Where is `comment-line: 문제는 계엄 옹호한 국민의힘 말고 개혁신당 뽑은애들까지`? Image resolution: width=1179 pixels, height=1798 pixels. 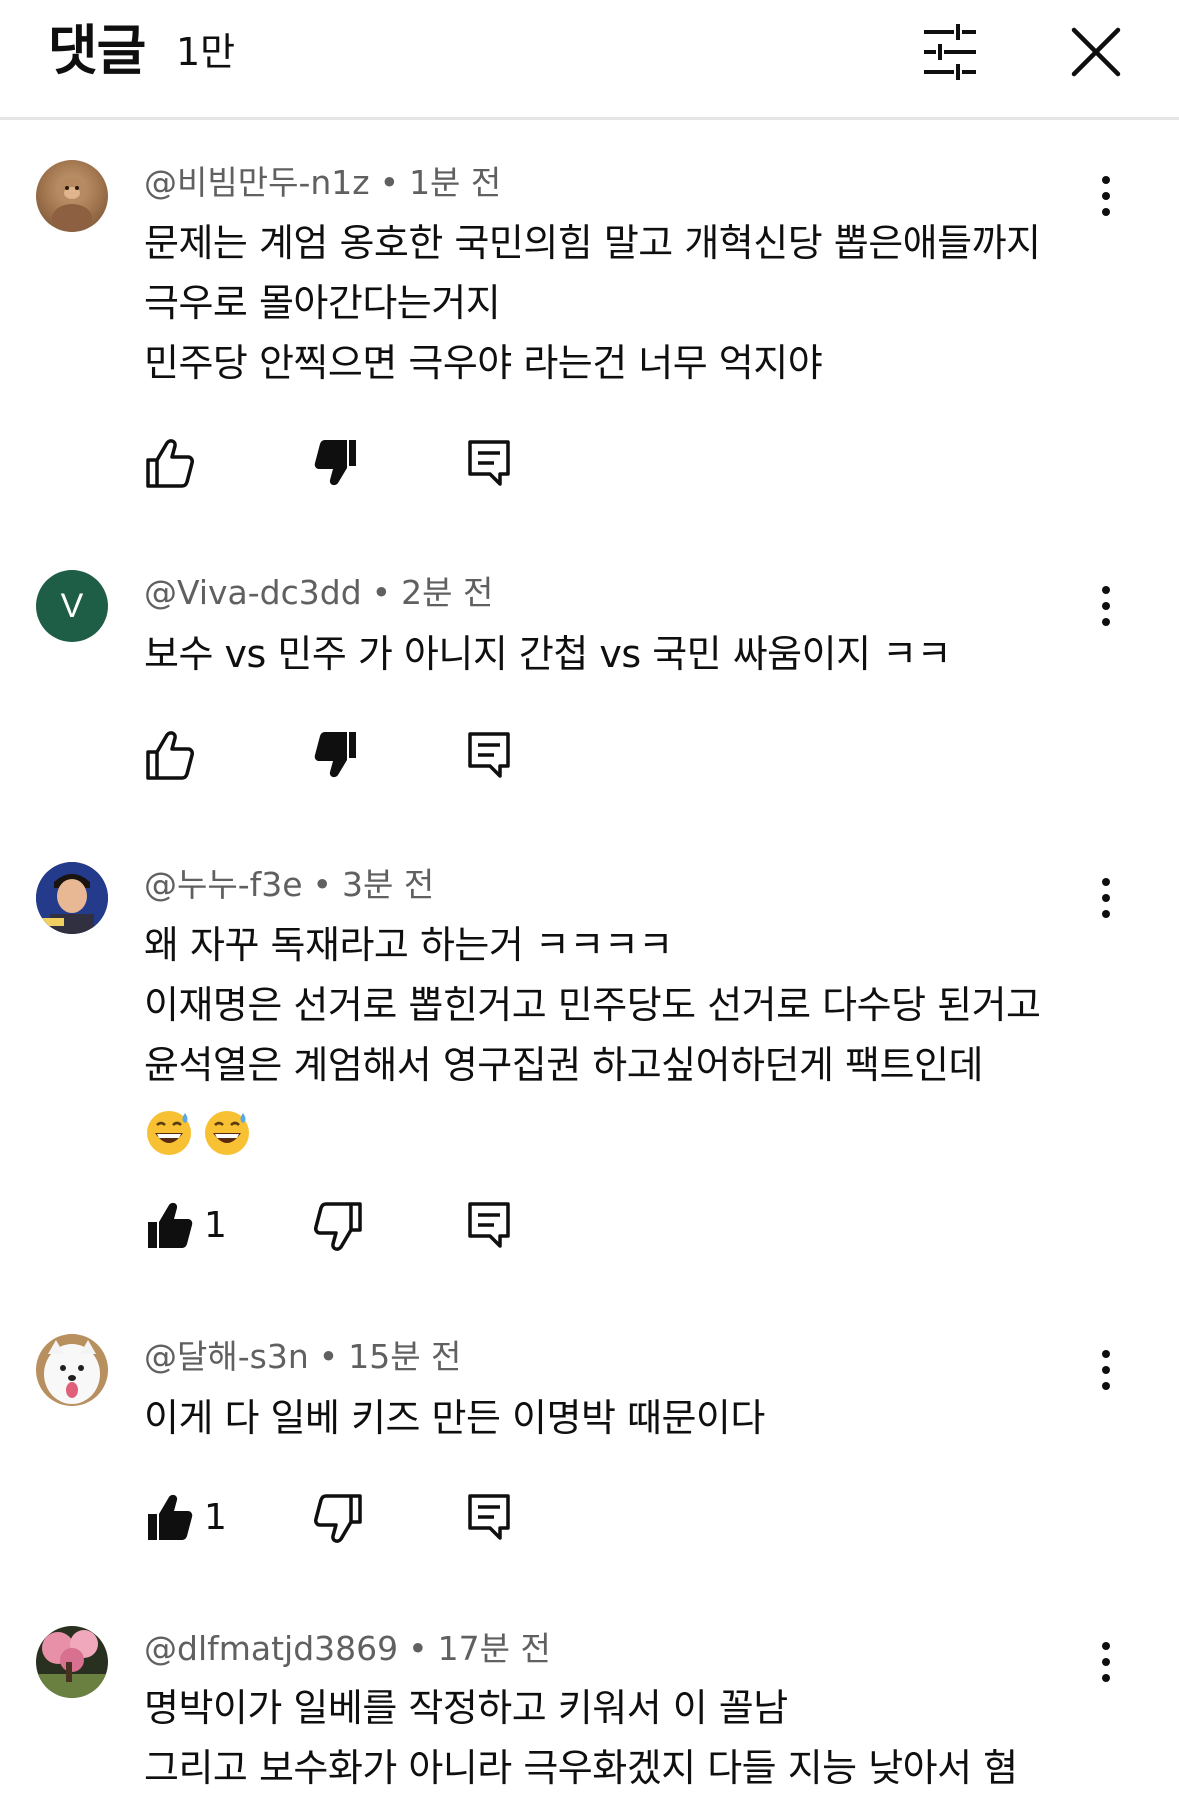 comment-line: 문제는 계엄 옹호한 국민의힘 말고 개혁신당 뽑은애들까지 is located at coordinates (592, 243).